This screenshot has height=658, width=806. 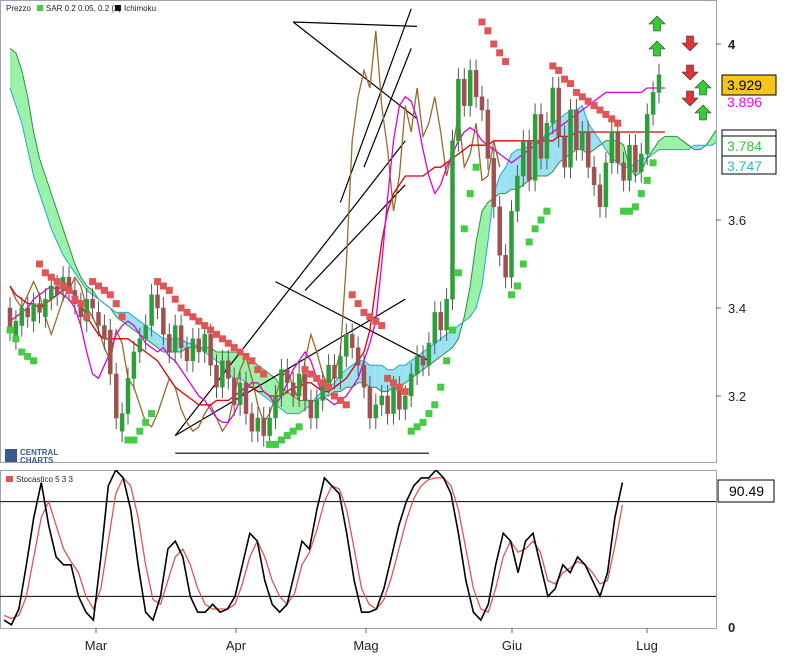 I want to click on x-tick-label: Apr, so click(x=236, y=645).